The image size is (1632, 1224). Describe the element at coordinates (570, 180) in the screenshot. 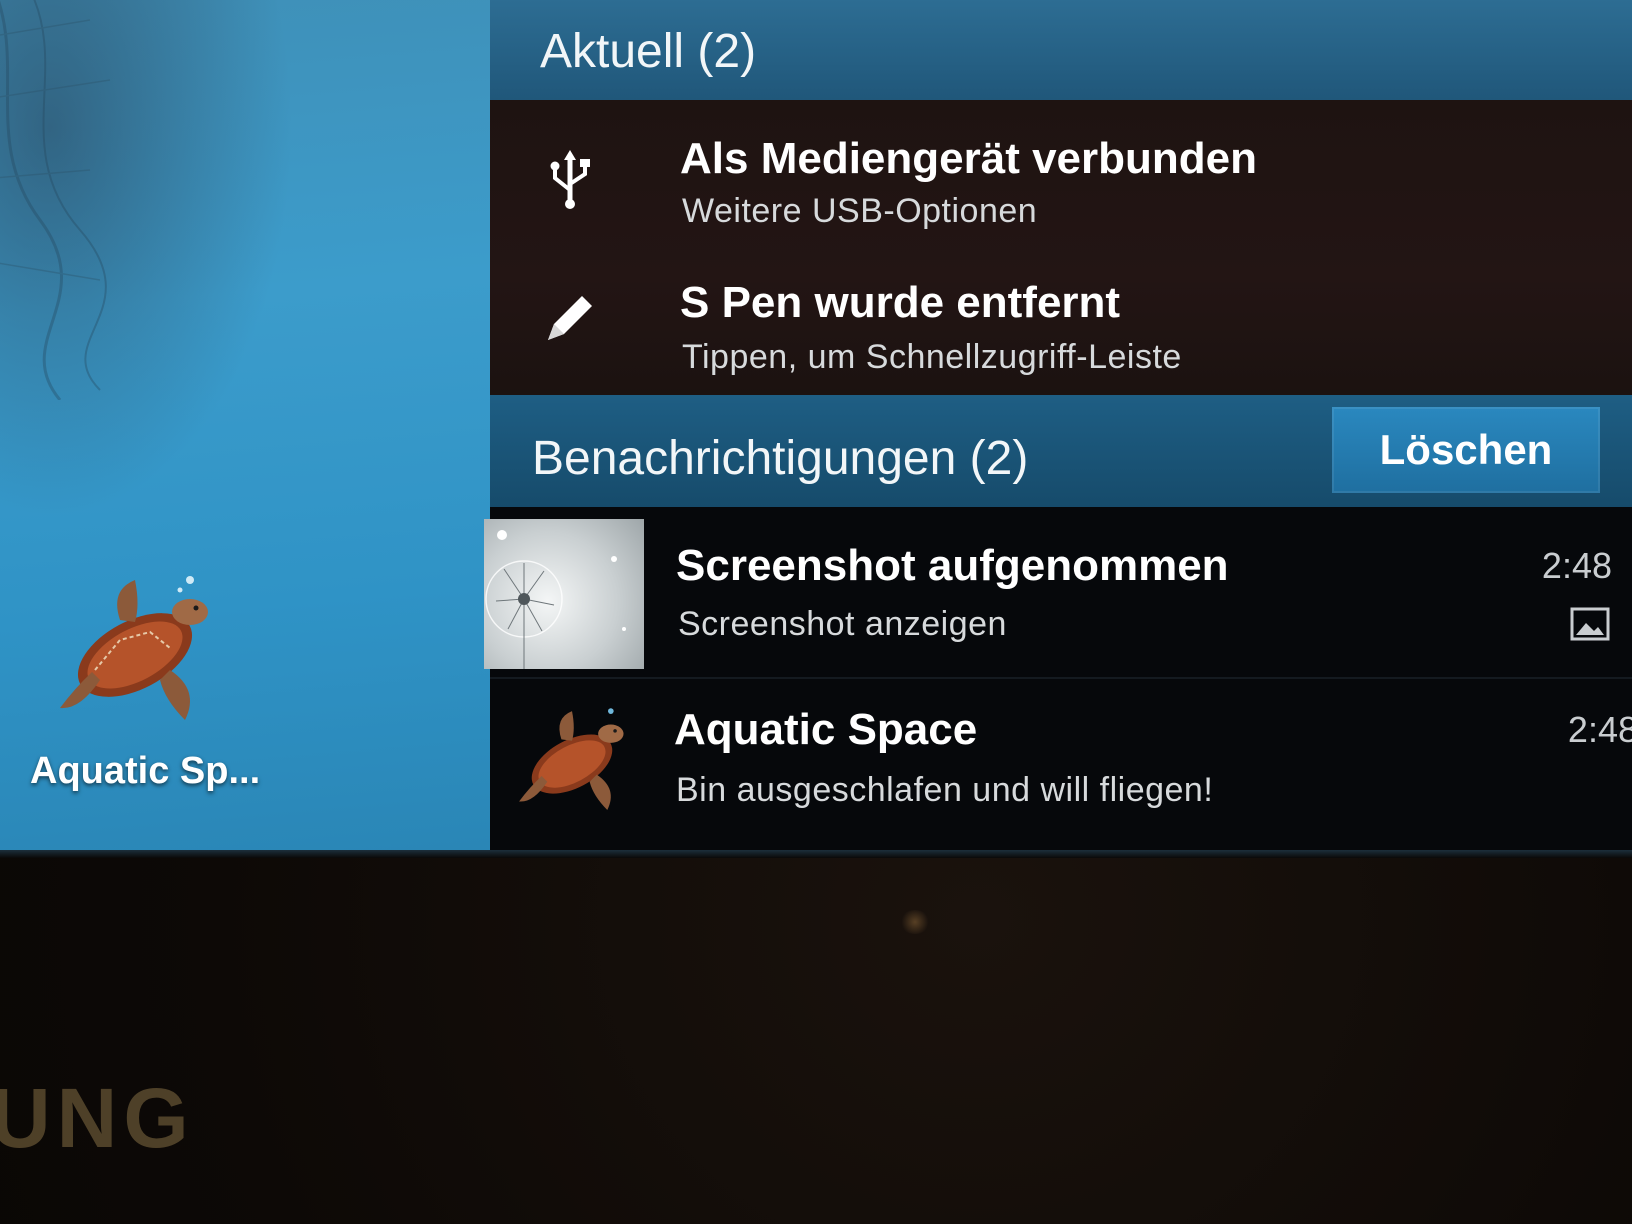

I see `usb-icon` at that location.